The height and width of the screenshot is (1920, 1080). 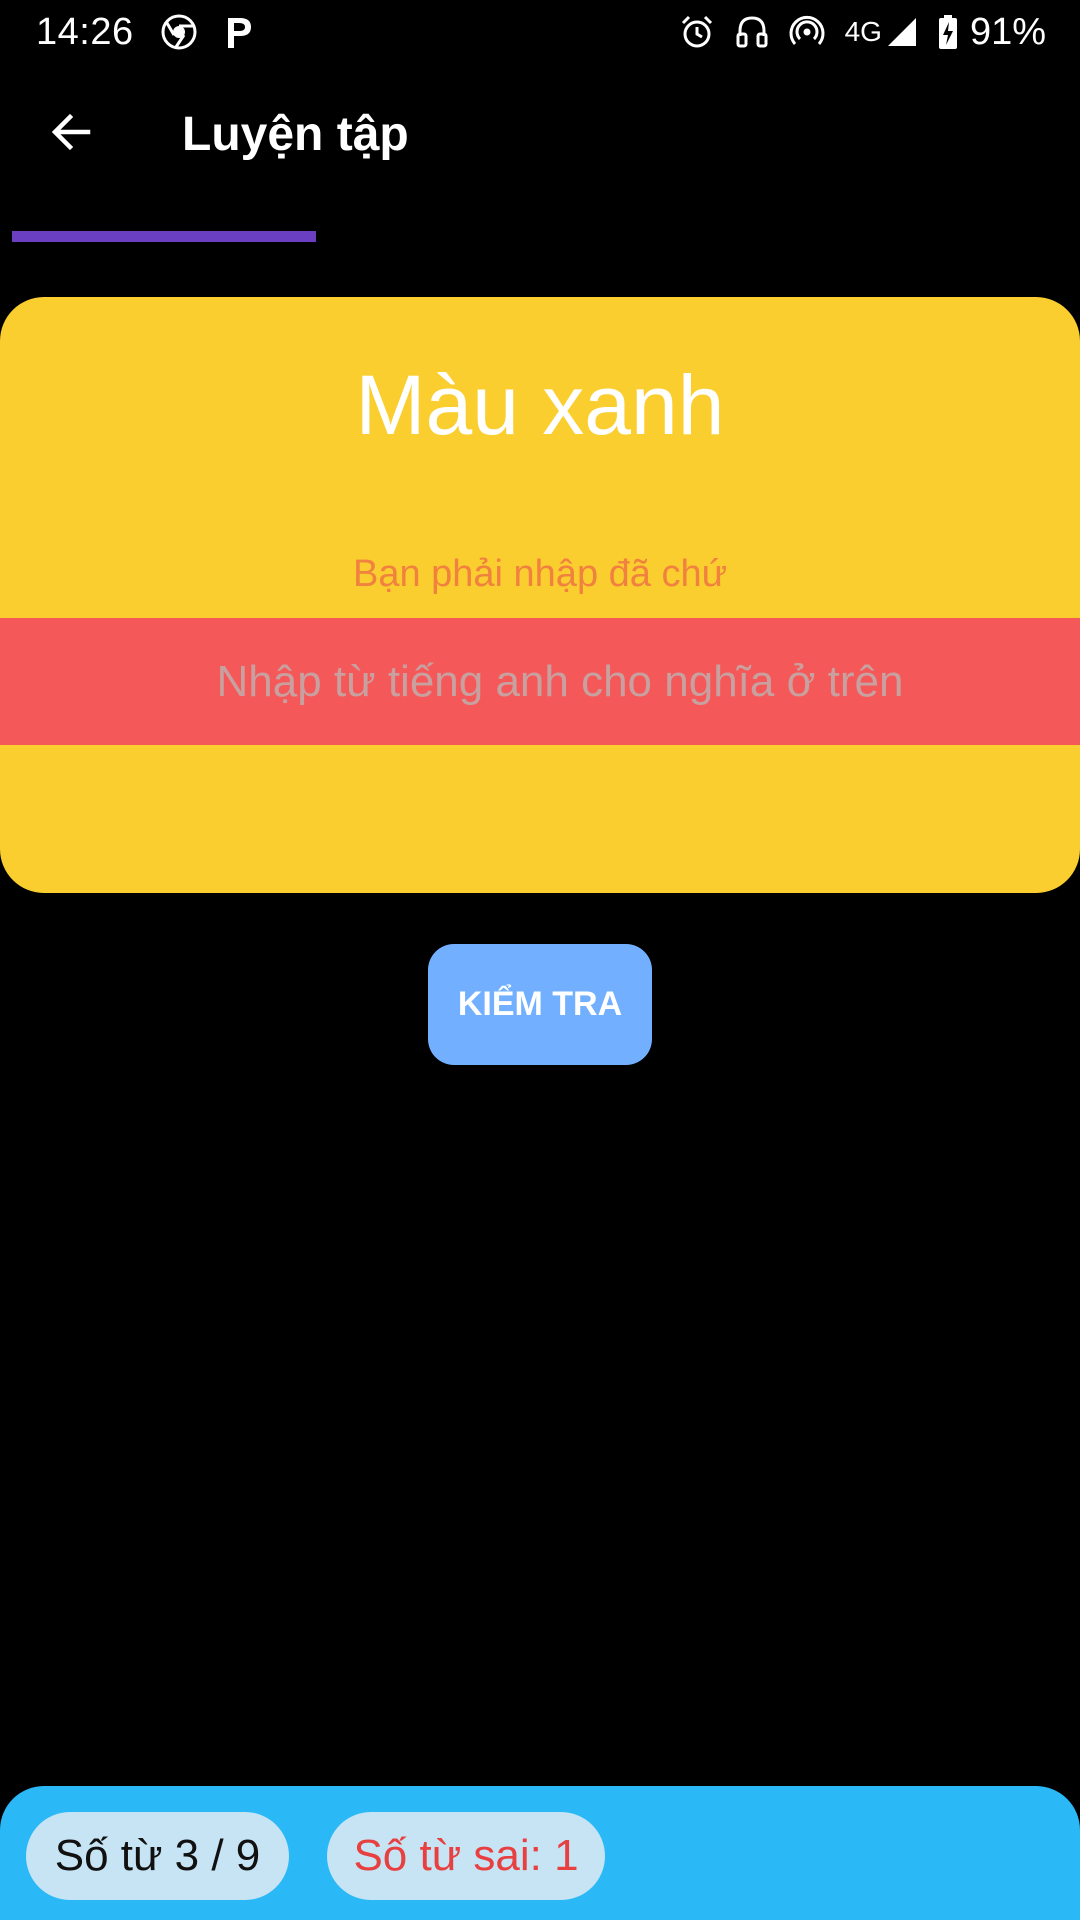 I want to click on bottom-panel: Số từ 3 / 9 Số từ sai: 1, so click(x=540, y=1853).